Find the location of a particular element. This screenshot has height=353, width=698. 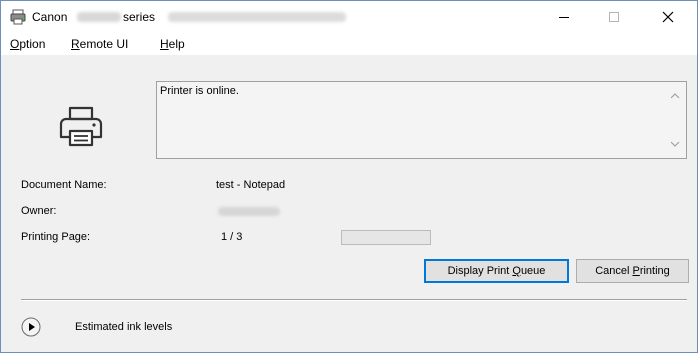

redacted-model-number is located at coordinates (99, 17).